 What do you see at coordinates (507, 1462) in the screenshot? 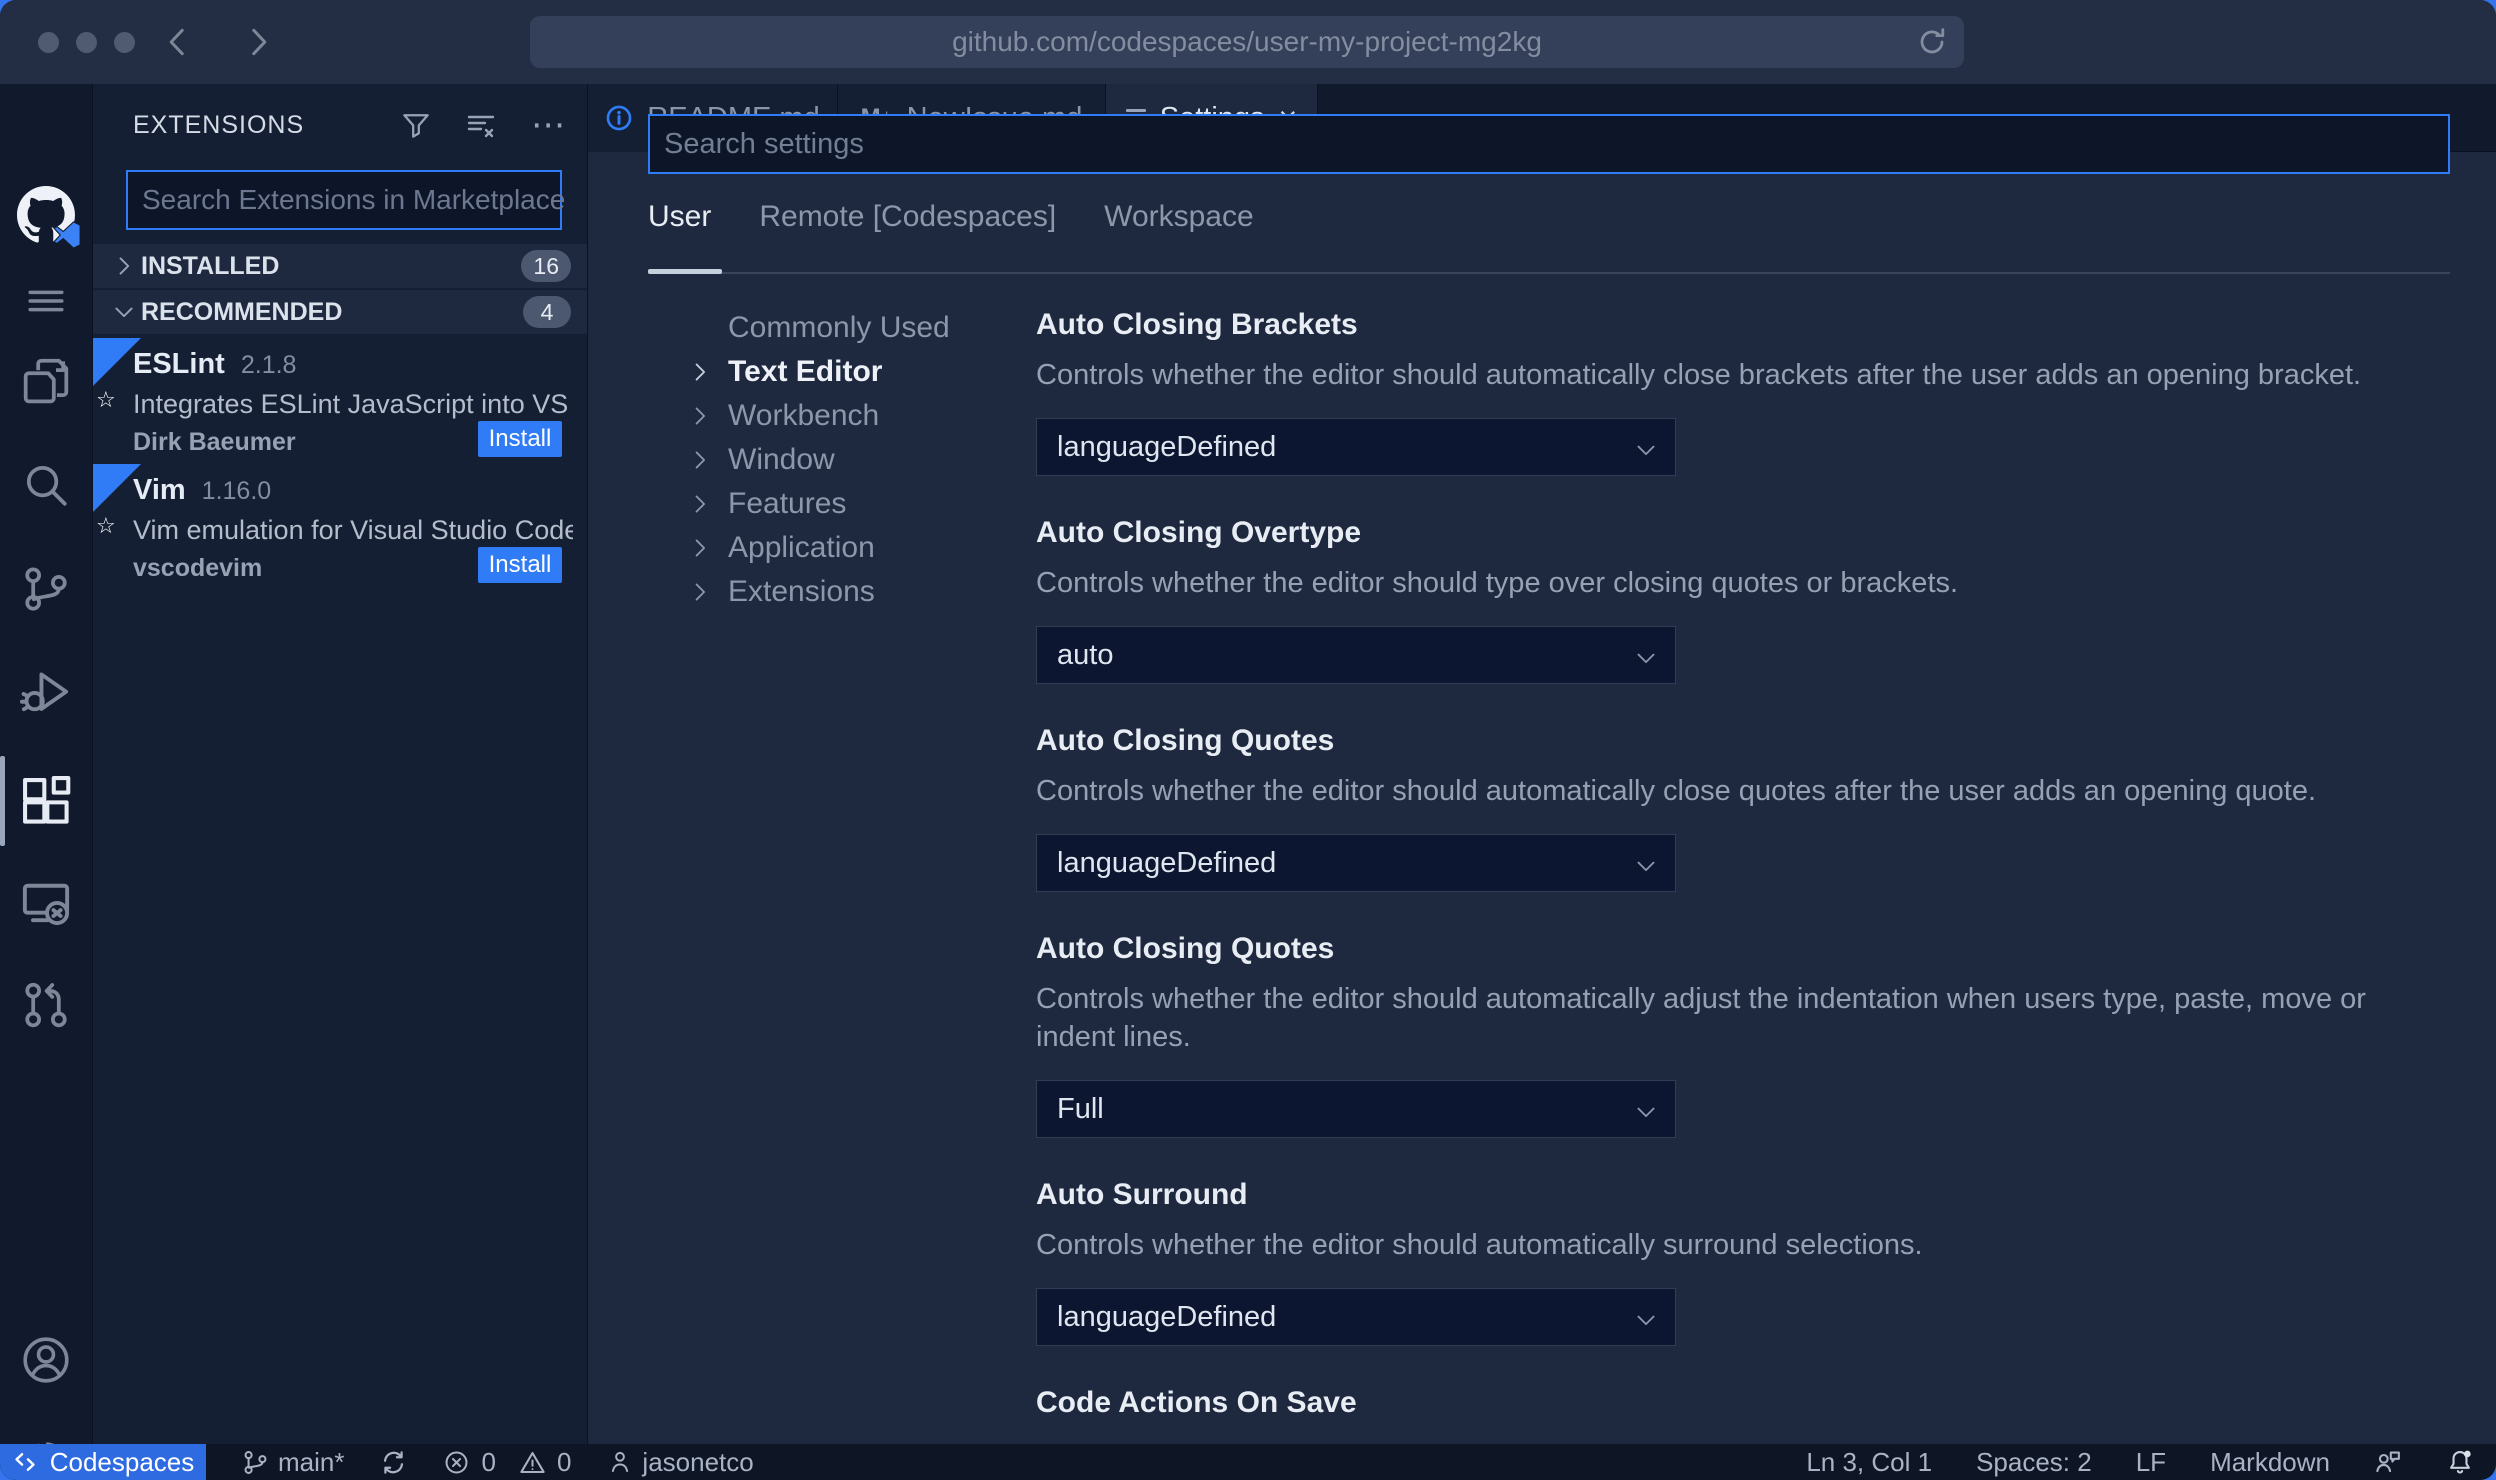
I see `problems-indicator: 0 0` at bounding box center [507, 1462].